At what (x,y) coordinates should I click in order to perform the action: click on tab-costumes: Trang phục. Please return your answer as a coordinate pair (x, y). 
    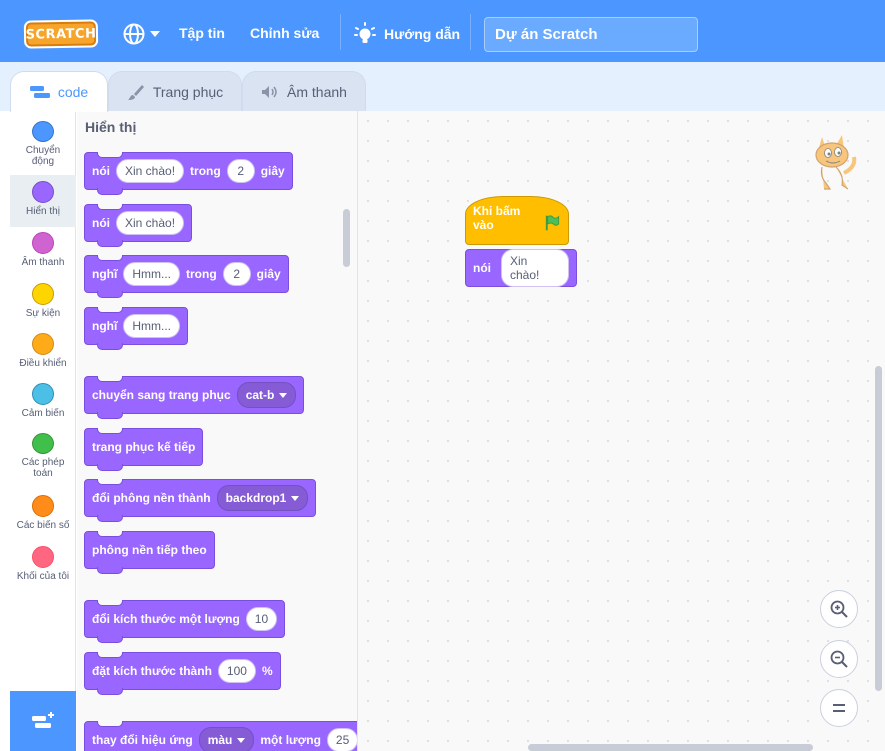
    Looking at the image, I should click on (175, 91).